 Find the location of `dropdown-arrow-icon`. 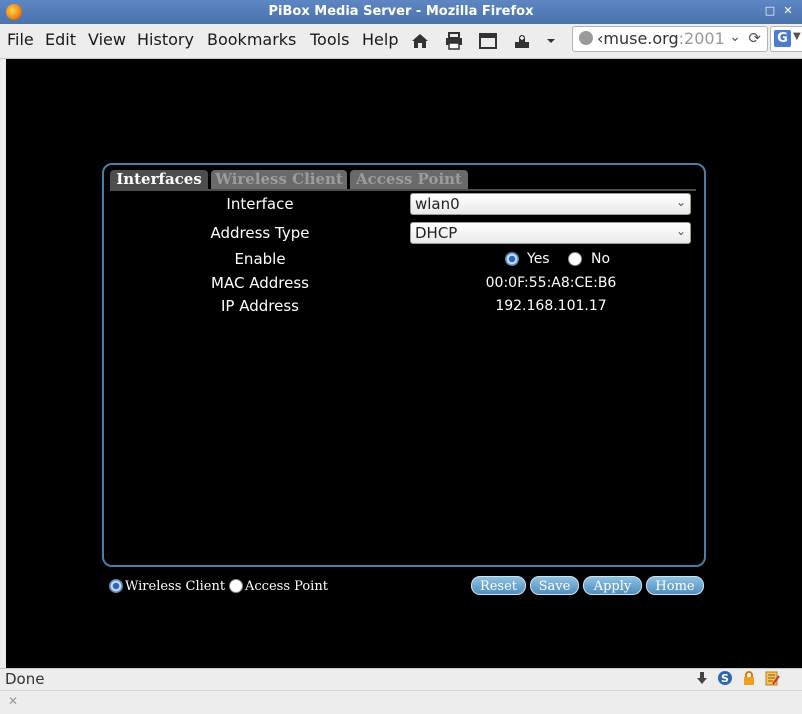

dropdown-arrow-icon is located at coordinates (551, 41).